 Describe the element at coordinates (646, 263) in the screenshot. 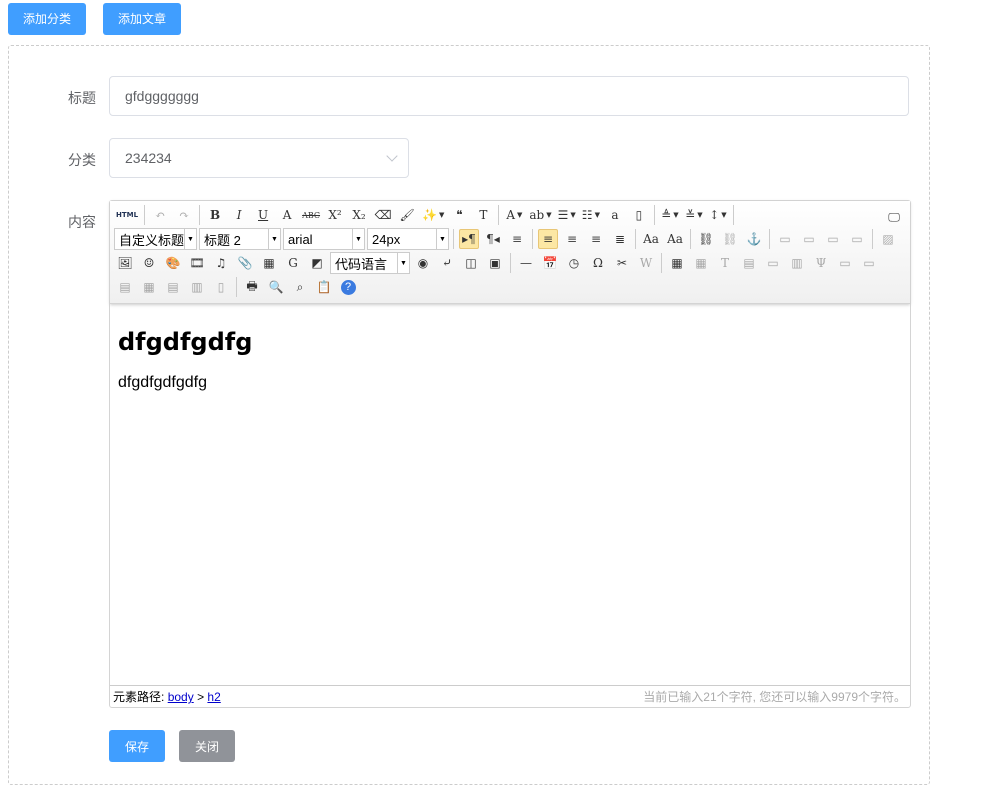

I see `wordimage-button: W` at that location.